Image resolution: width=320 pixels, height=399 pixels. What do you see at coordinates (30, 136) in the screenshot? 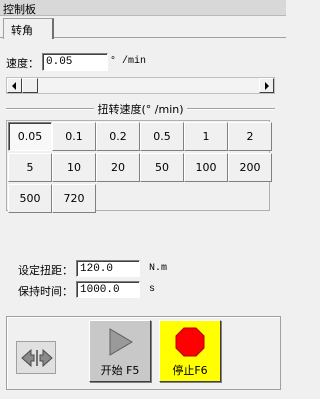
I see `rate-button: 0.05` at bounding box center [30, 136].